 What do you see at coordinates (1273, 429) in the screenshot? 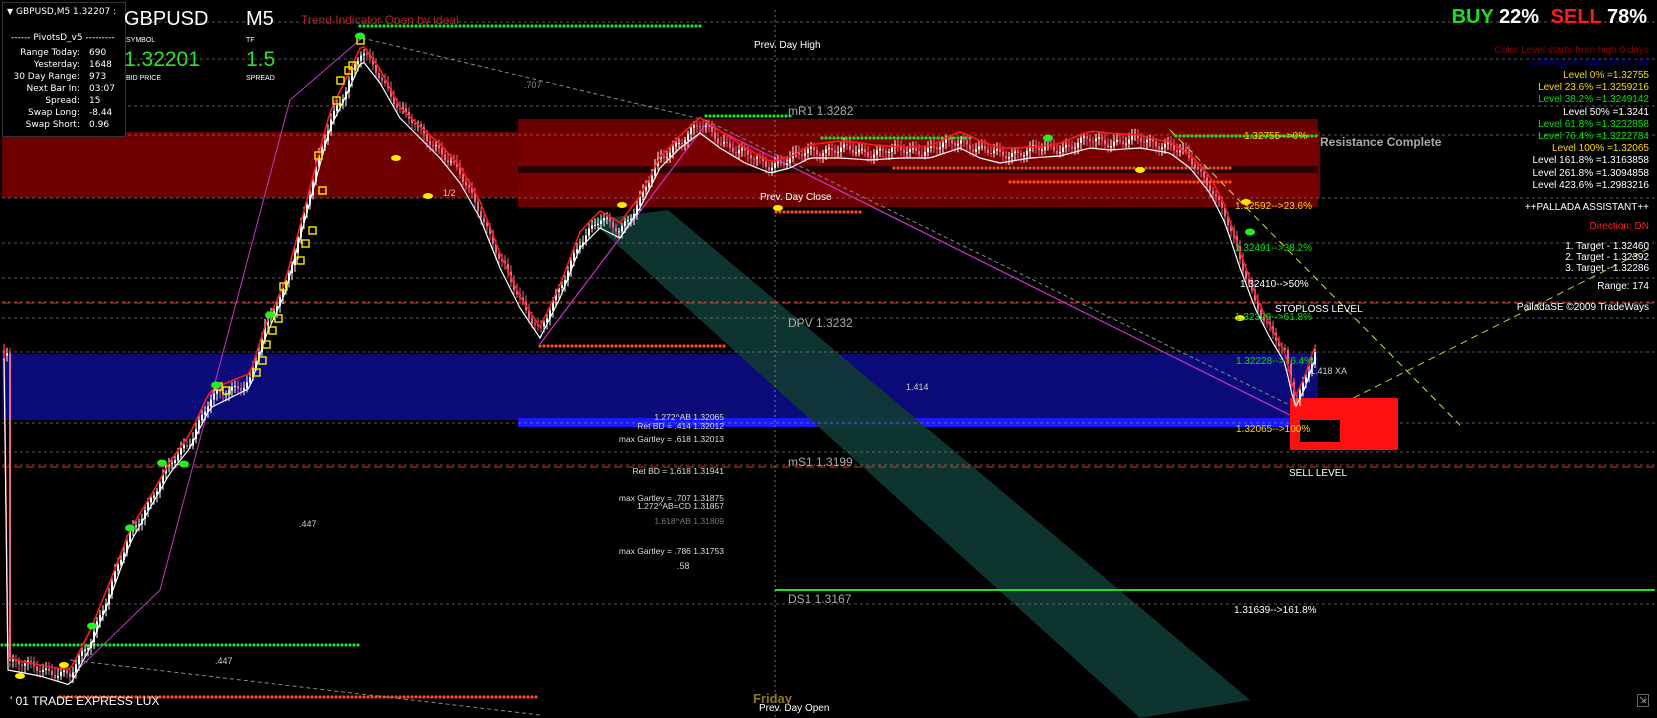
I see `fib-tag: 1.32065-->100%` at bounding box center [1273, 429].